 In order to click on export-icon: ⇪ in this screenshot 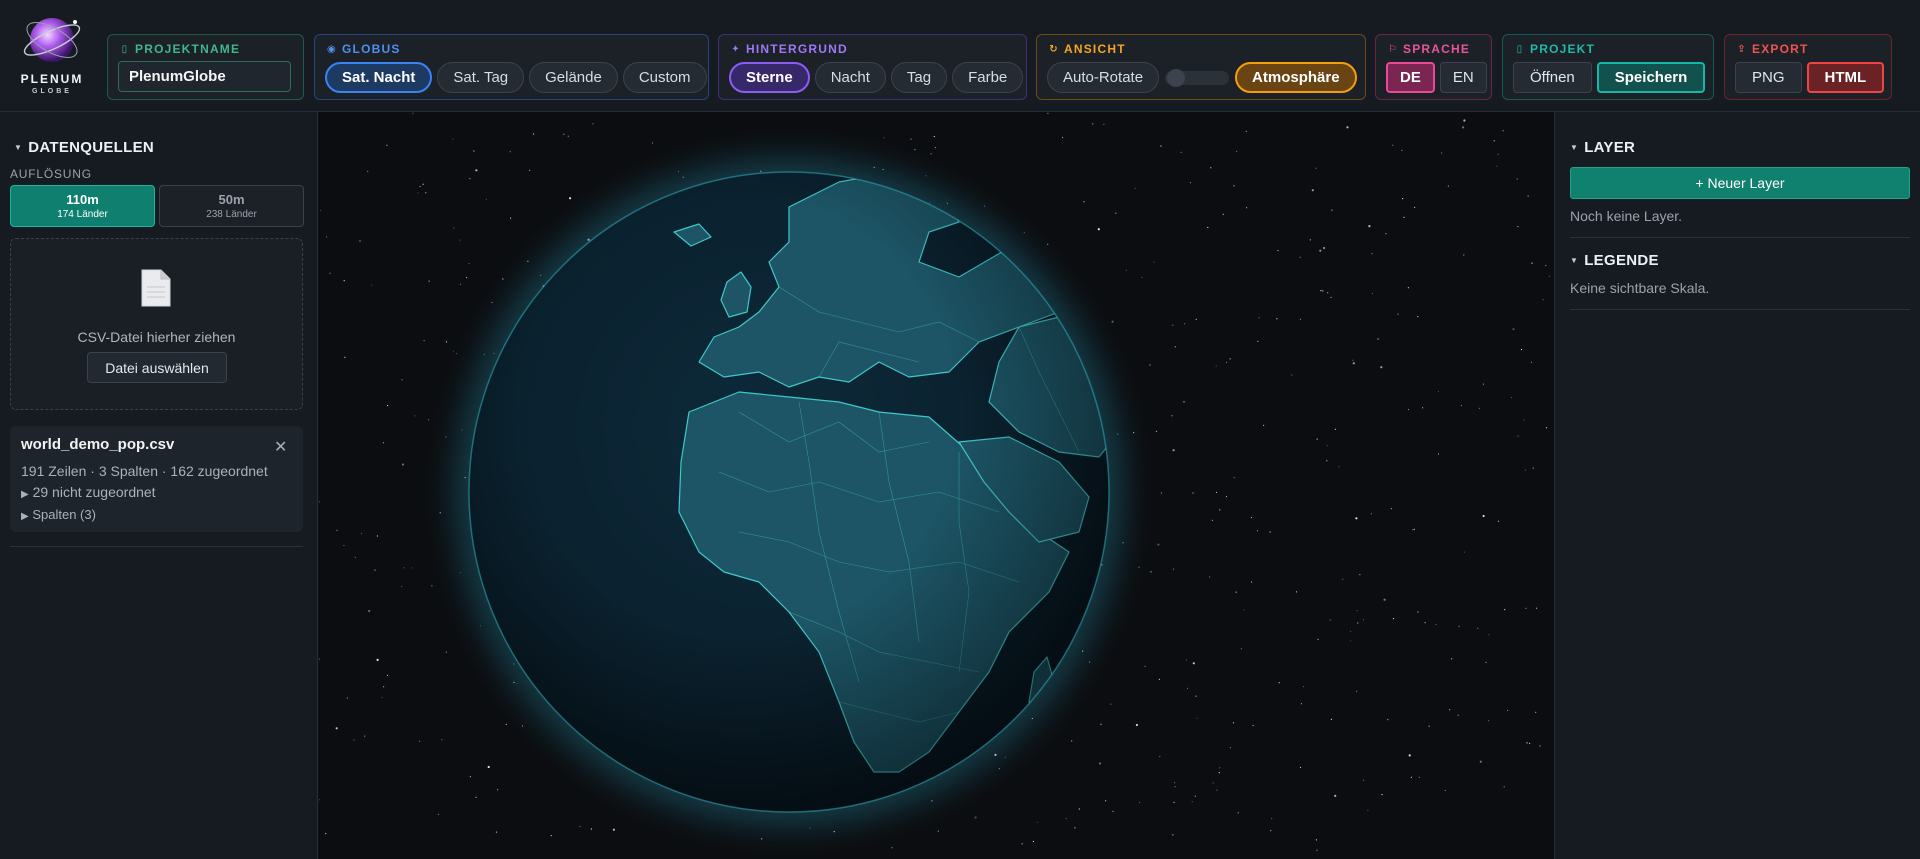, I will do `click(1742, 49)`.